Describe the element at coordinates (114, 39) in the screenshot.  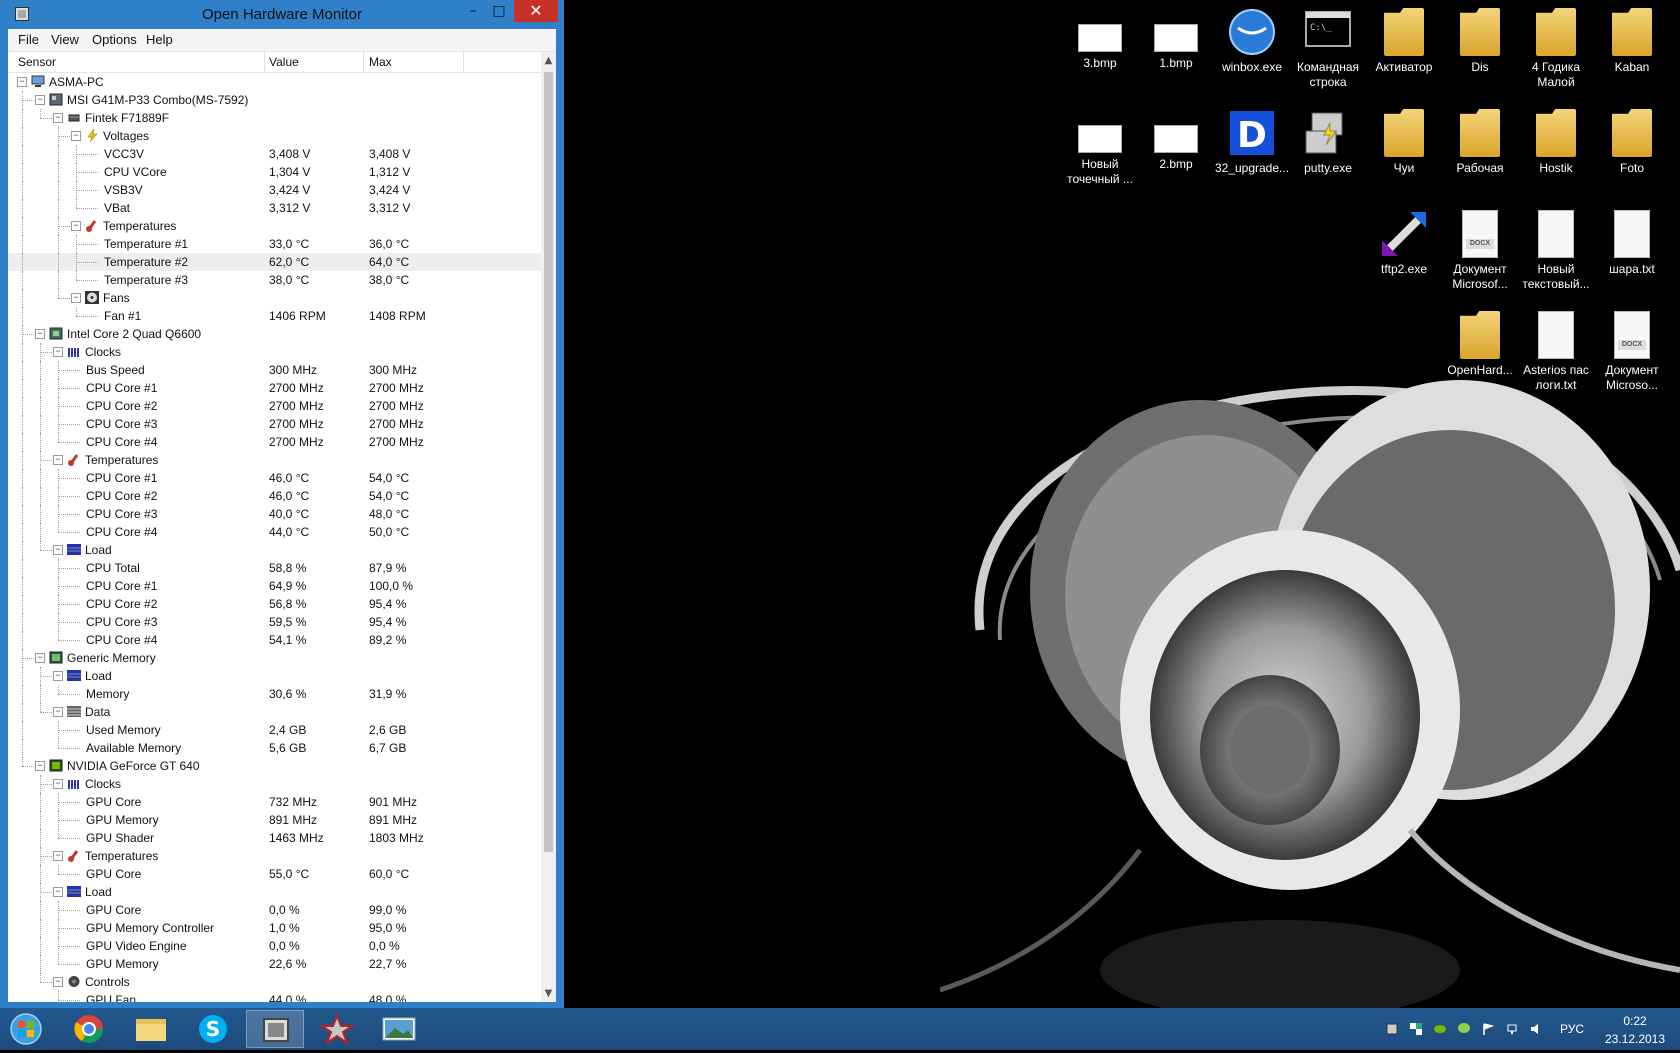
I see `menu-options: Options` at that location.